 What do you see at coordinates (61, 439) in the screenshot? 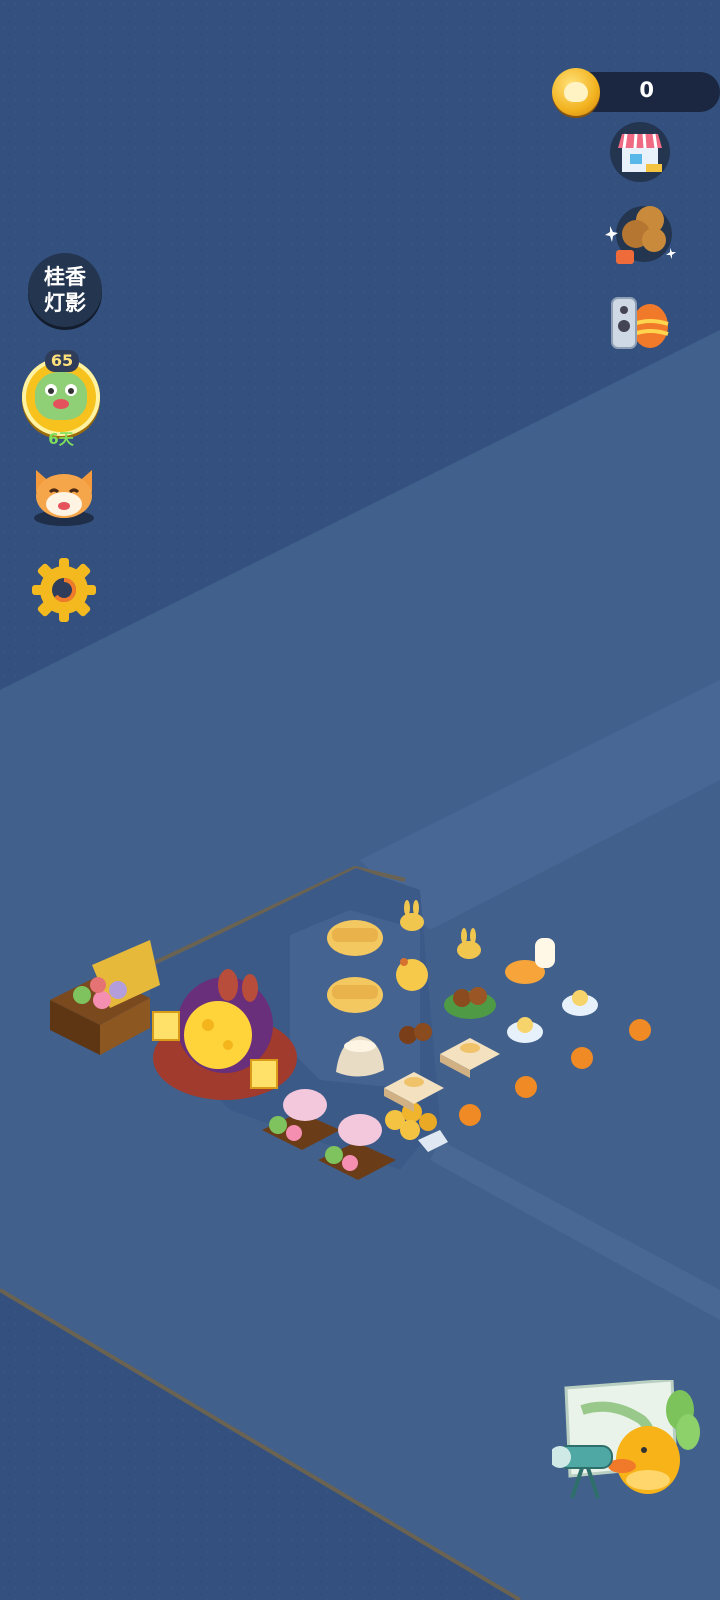
I see `level-days-remaining: 6天` at bounding box center [61, 439].